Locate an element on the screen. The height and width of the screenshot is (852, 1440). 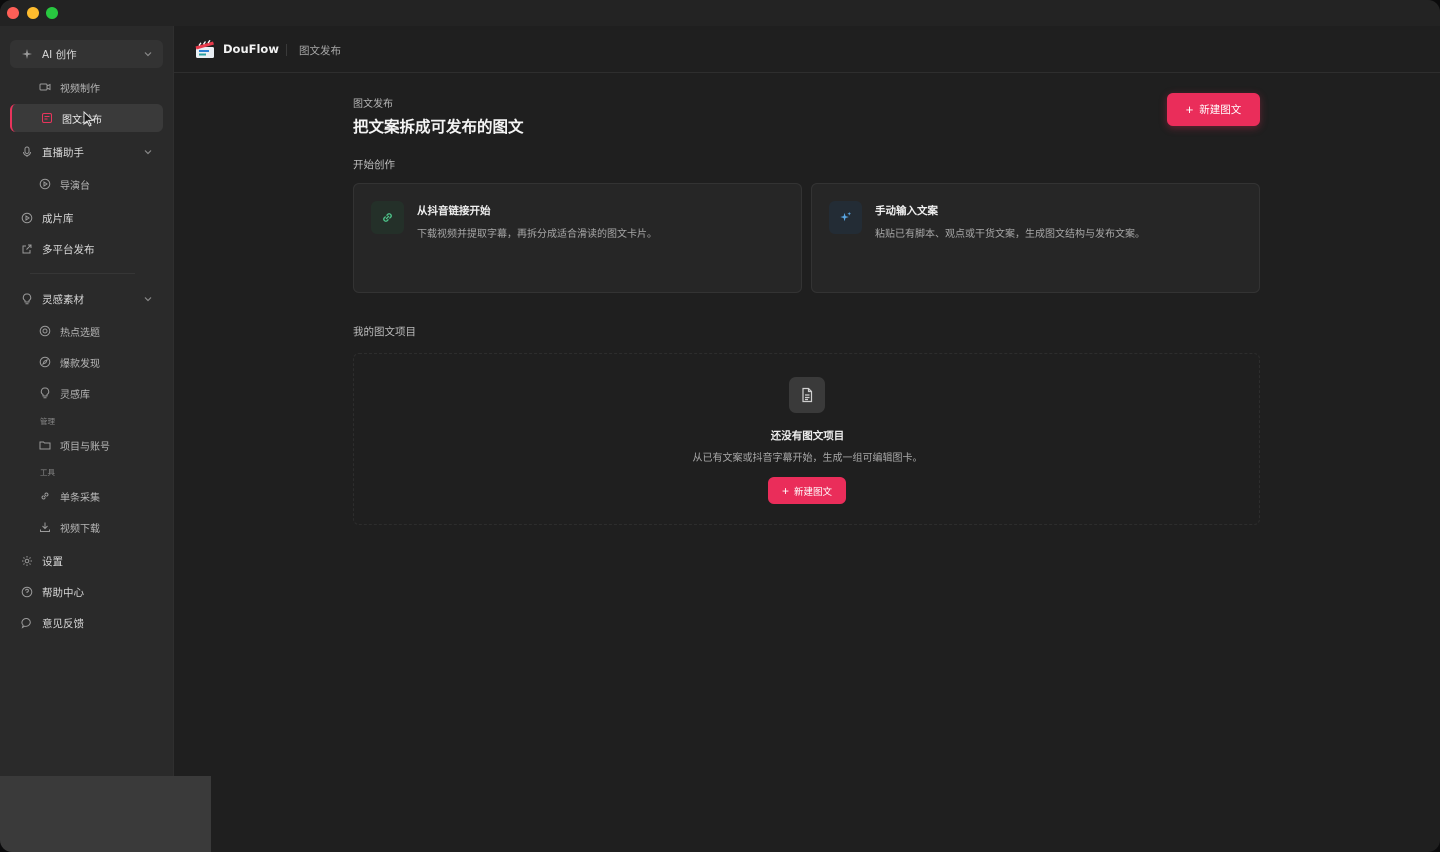
sidebar-item-inspiration-library: 灵感库 is located at coordinates (86, 393).